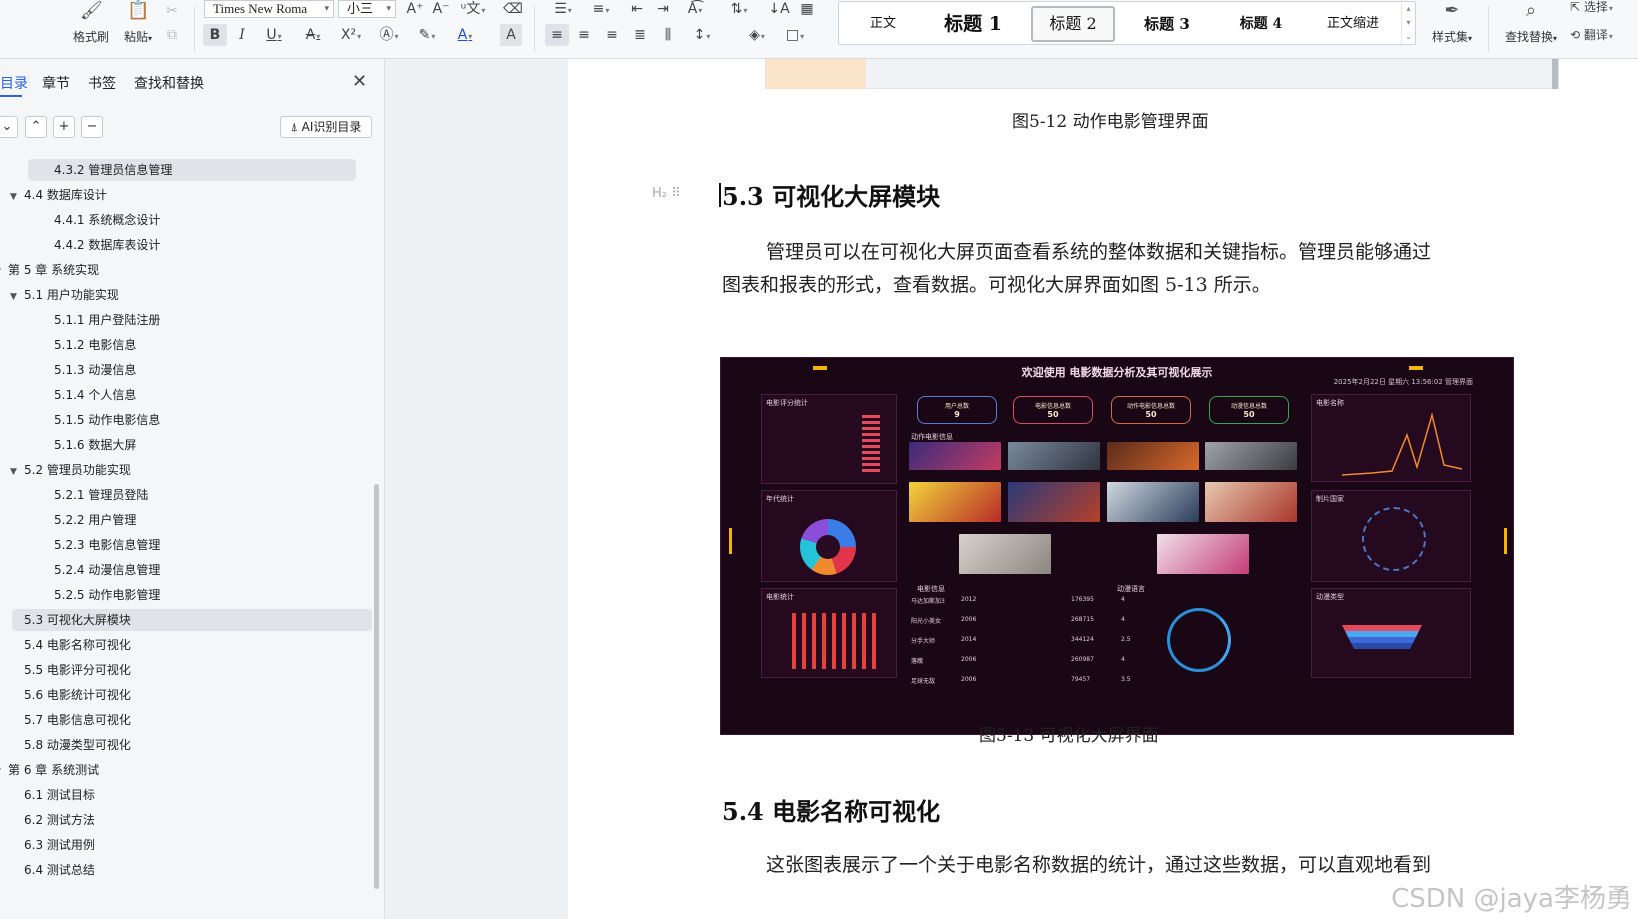 The width and height of the screenshot is (1638, 919). Describe the element at coordinates (807, 10) in the screenshot. I see `table-icon: ▦` at that location.